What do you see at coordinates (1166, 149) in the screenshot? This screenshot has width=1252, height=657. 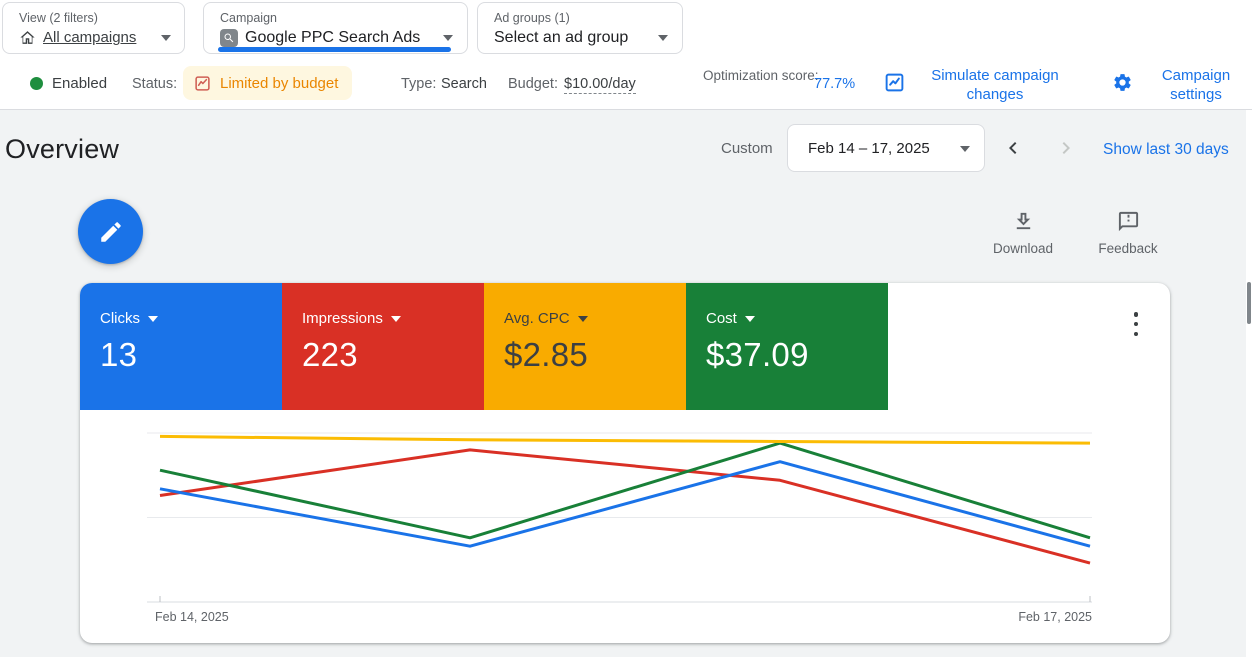 I see `show-last-30-days-link: Show last 30 days` at bounding box center [1166, 149].